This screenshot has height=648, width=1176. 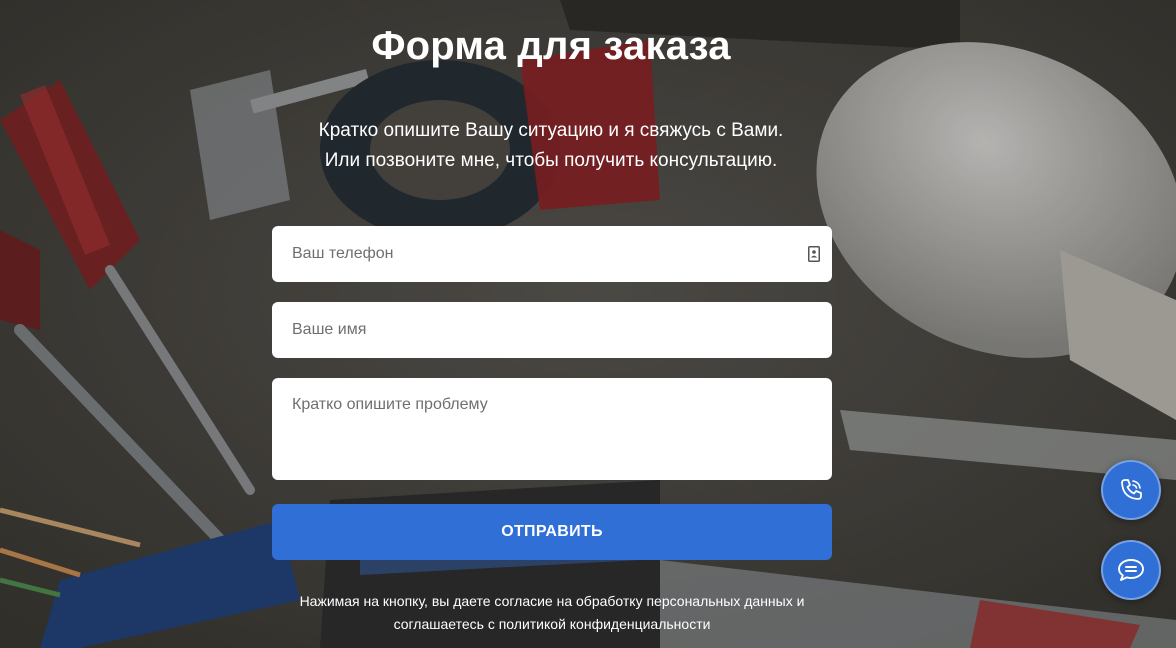 I want to click on phone-field, so click(x=552, y=254).